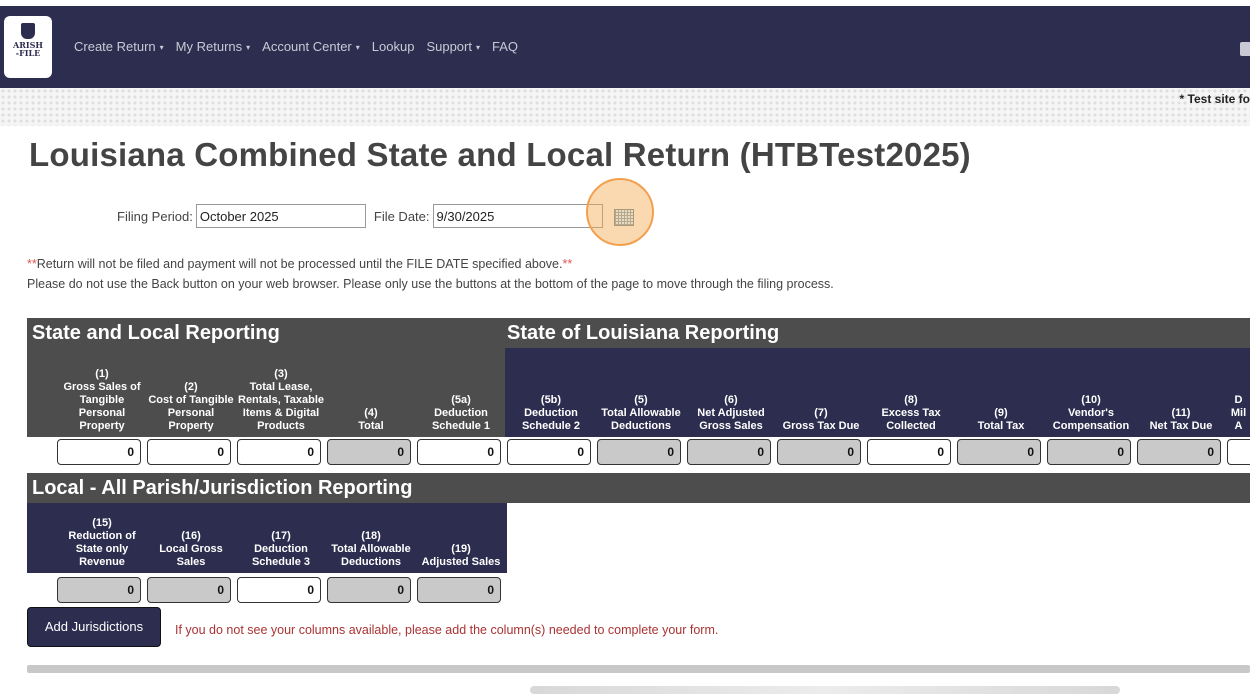 The height and width of the screenshot is (694, 1250). Describe the element at coordinates (461, 400) in the screenshot. I see `header-line: (5a)` at that location.